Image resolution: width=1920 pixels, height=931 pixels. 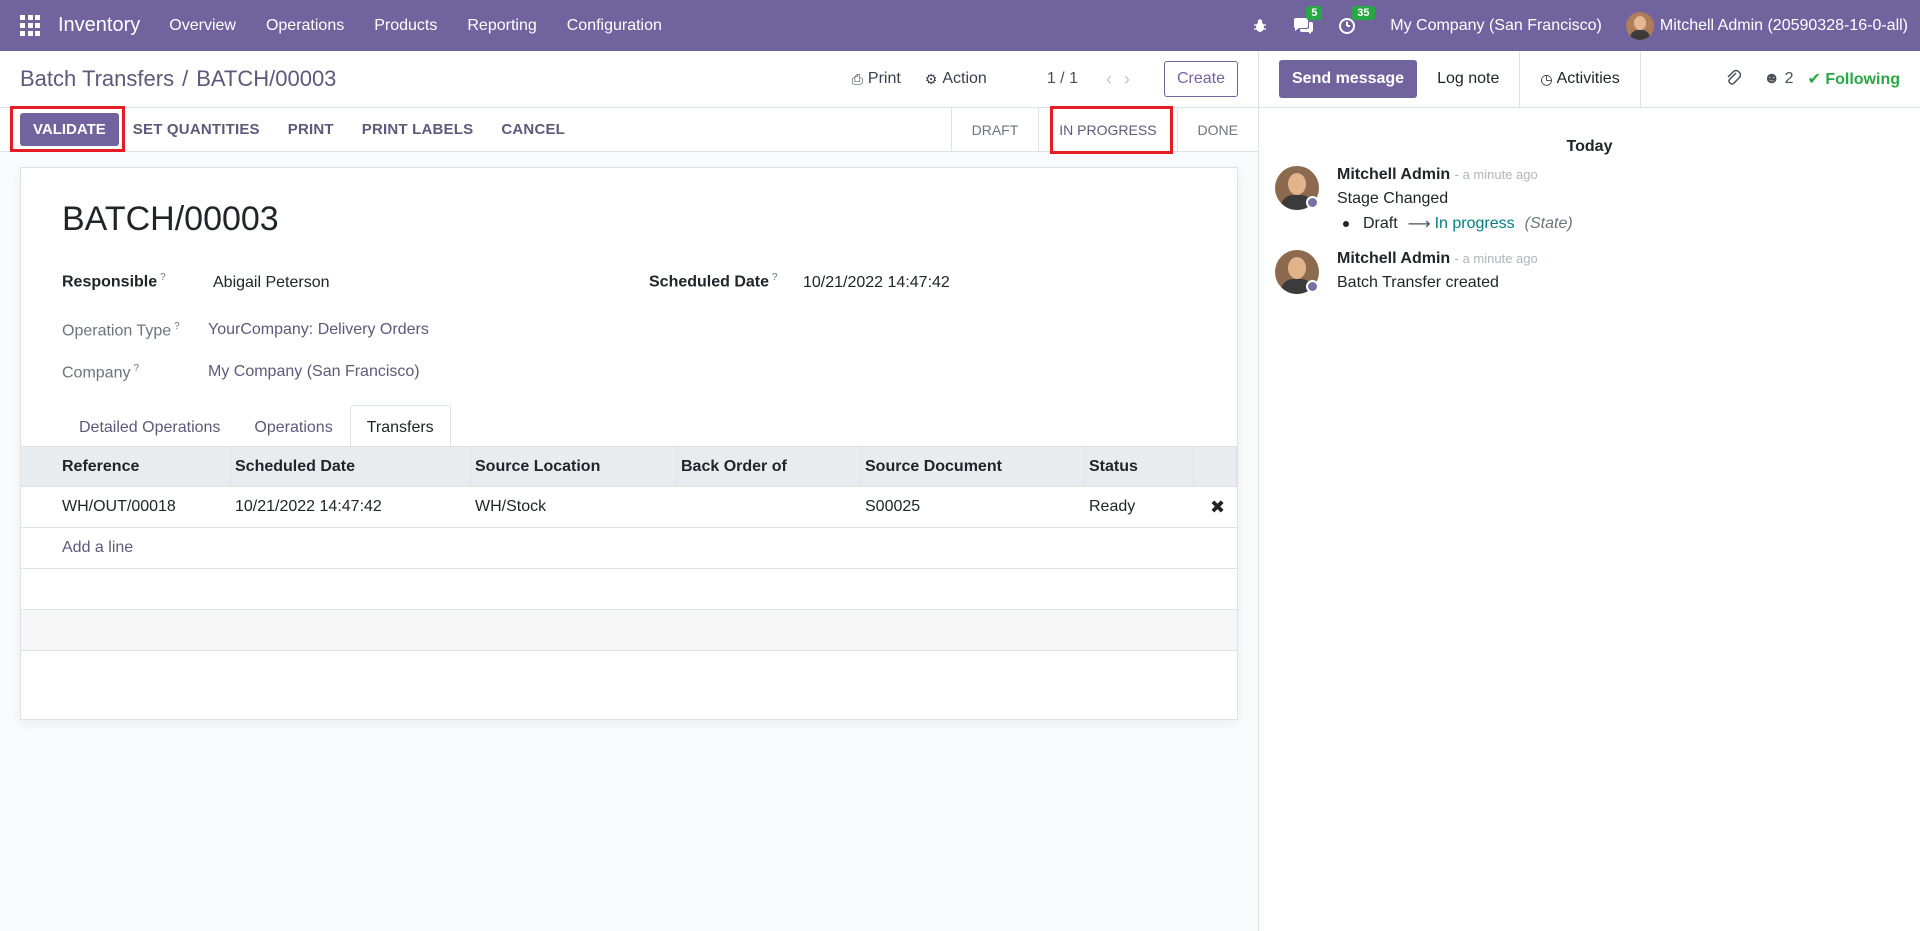 What do you see at coordinates (1260, 26) in the screenshot?
I see `debug-bug-icon` at bounding box center [1260, 26].